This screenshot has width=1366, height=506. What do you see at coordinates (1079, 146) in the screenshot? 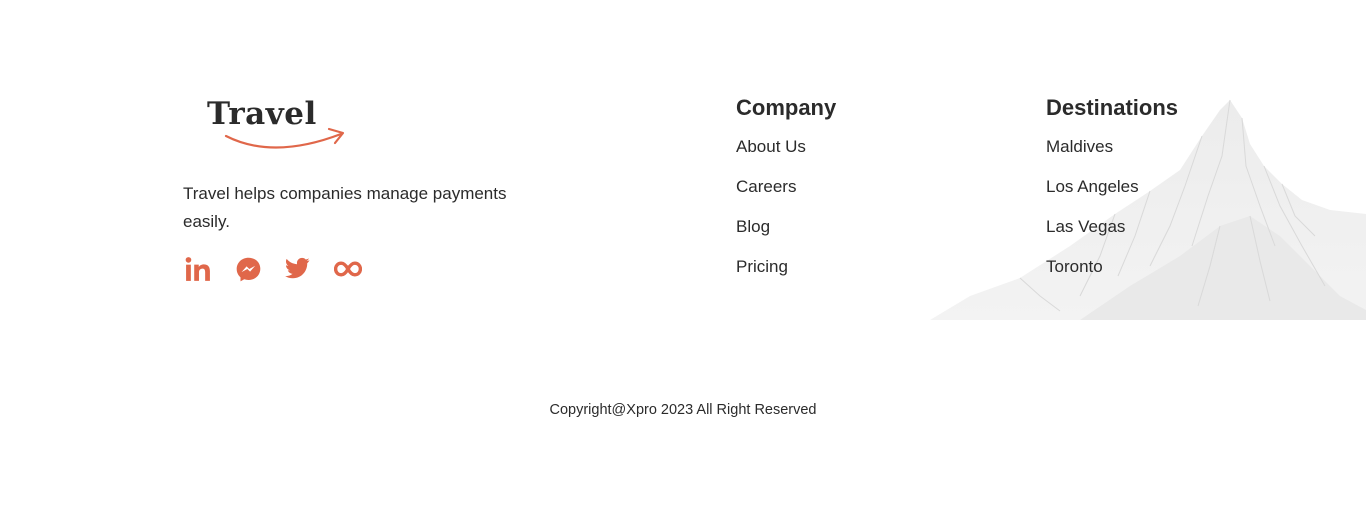
I see `maldives-link: Maldives` at bounding box center [1079, 146].